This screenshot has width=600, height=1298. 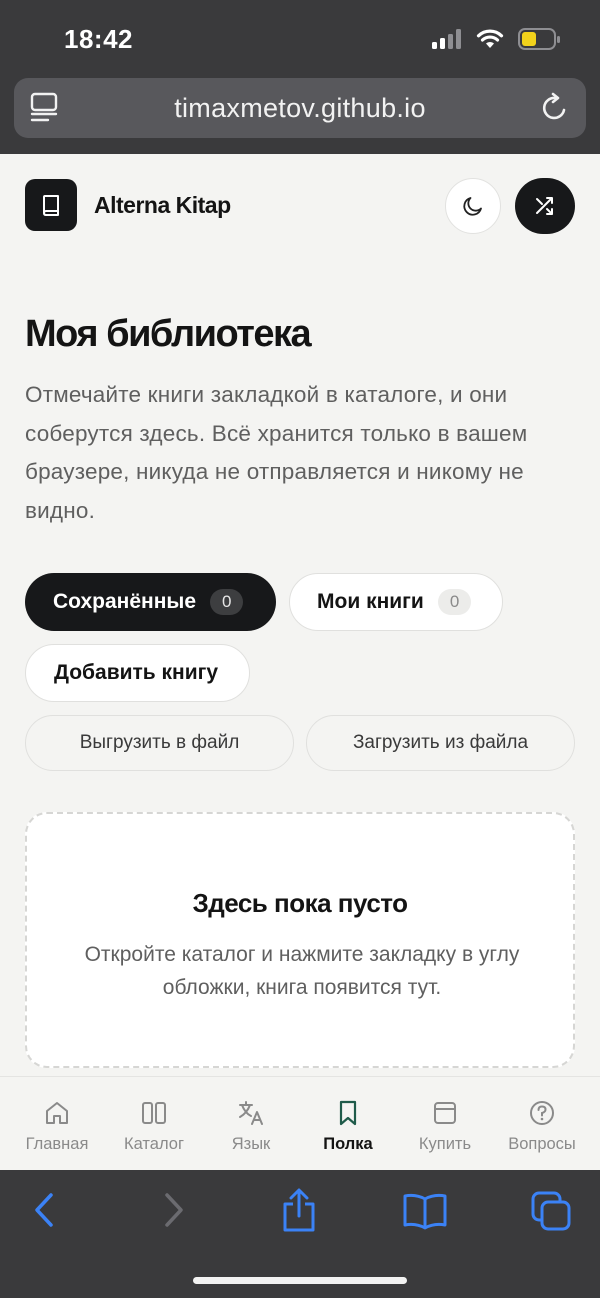 What do you see at coordinates (300, 903) in the screenshot?
I see `empty-state-title: Здесь пока пусто` at bounding box center [300, 903].